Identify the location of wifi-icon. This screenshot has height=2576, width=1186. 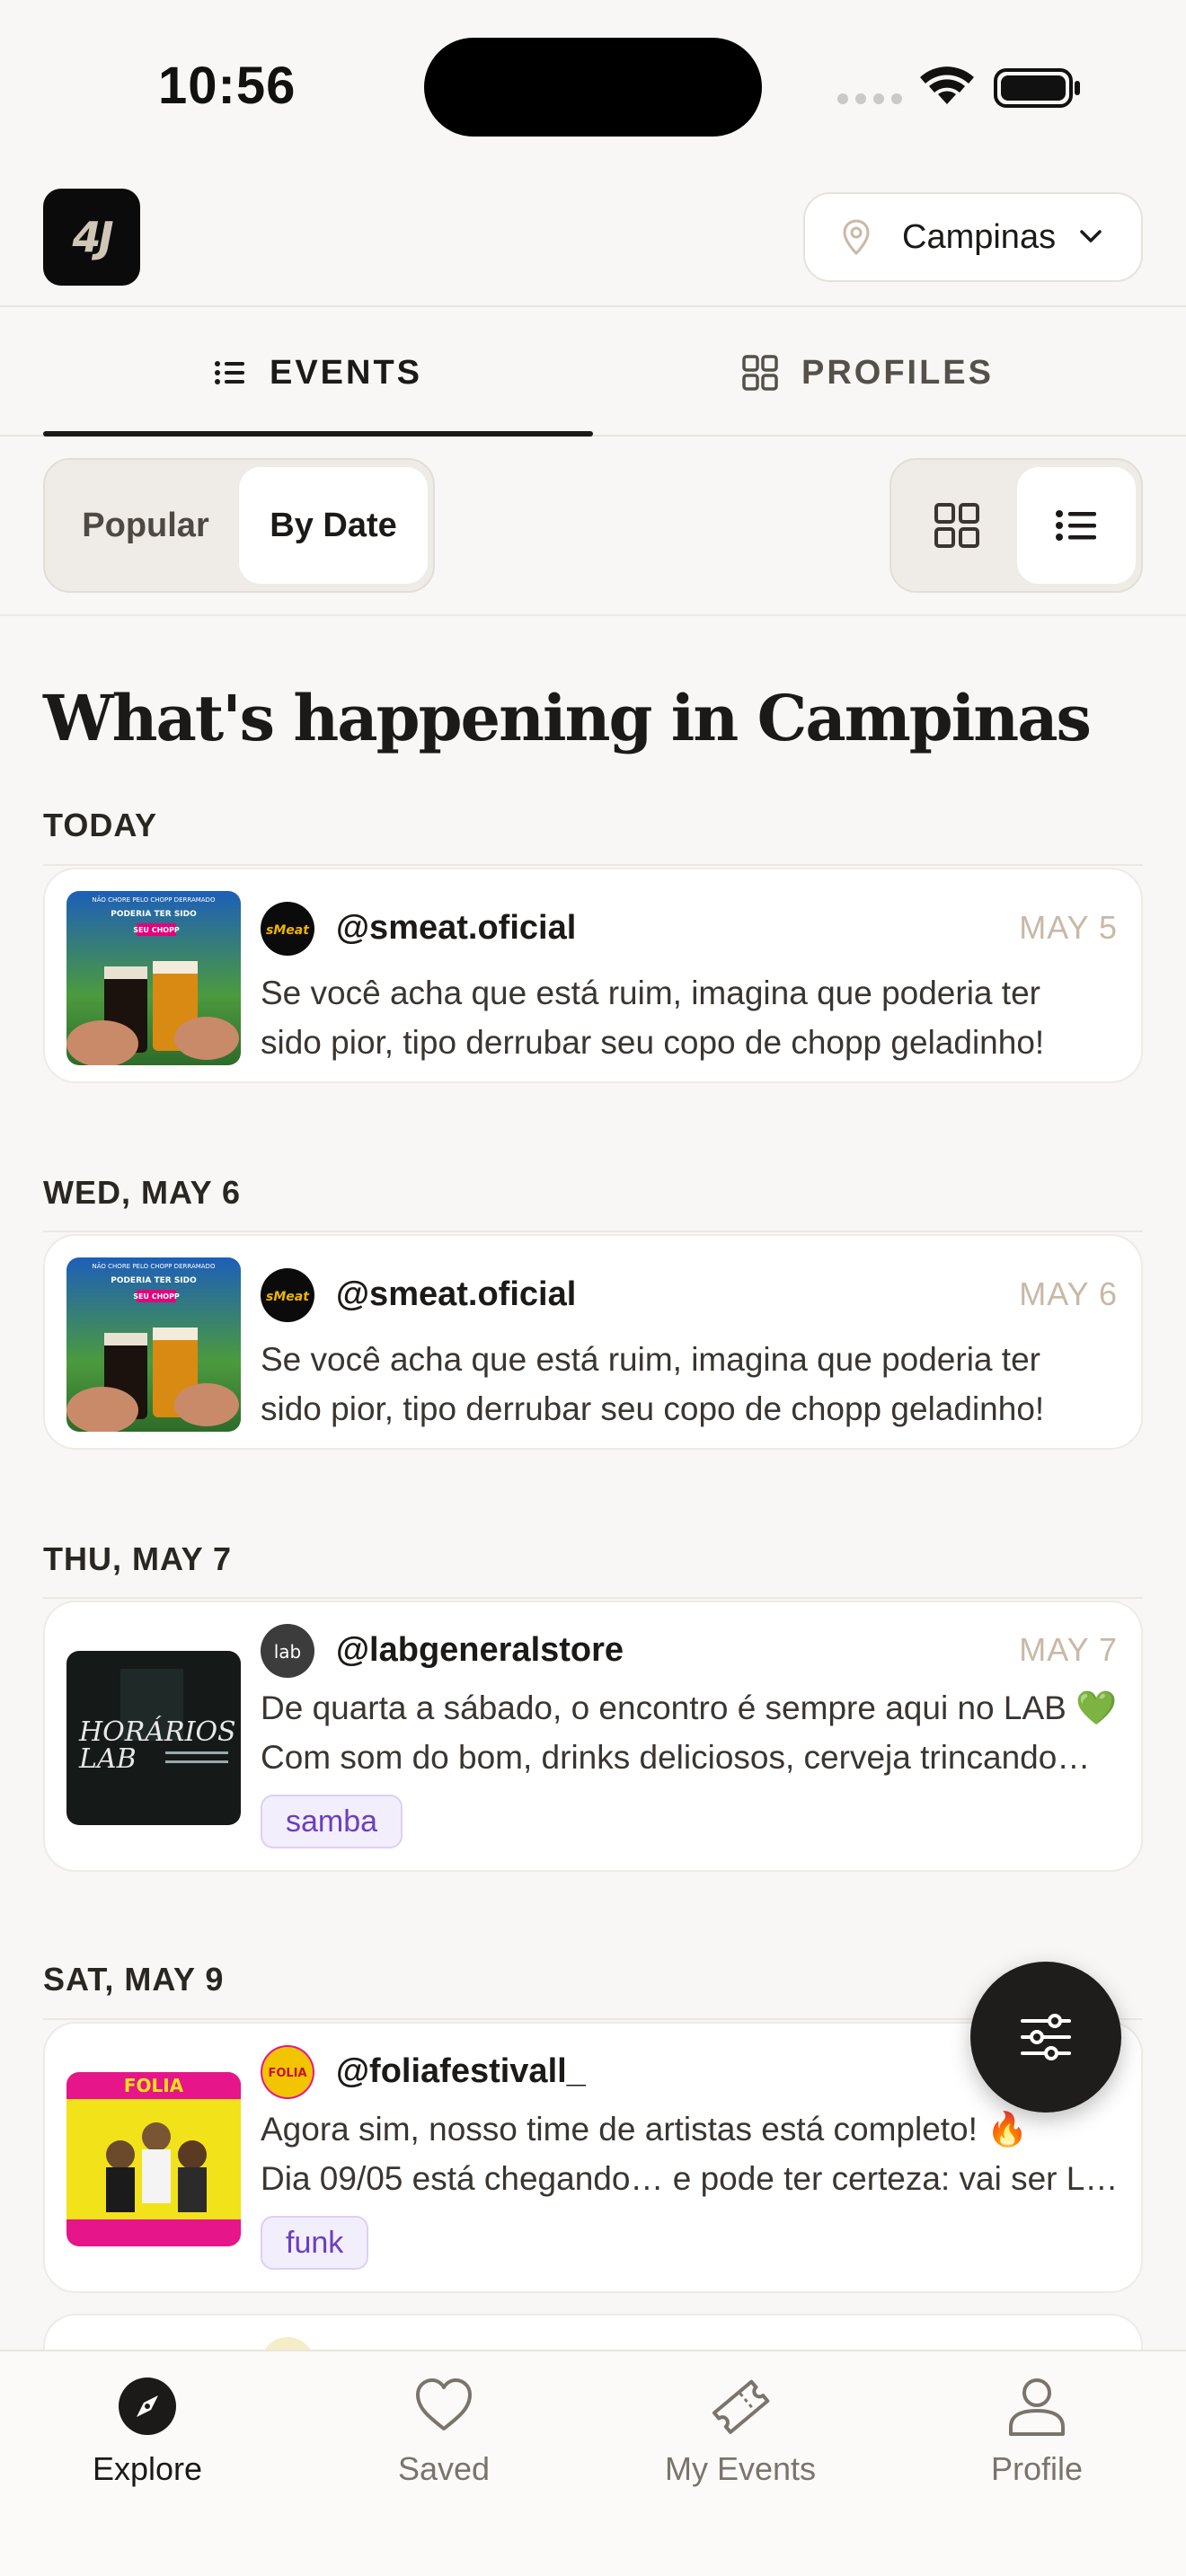
(947, 85).